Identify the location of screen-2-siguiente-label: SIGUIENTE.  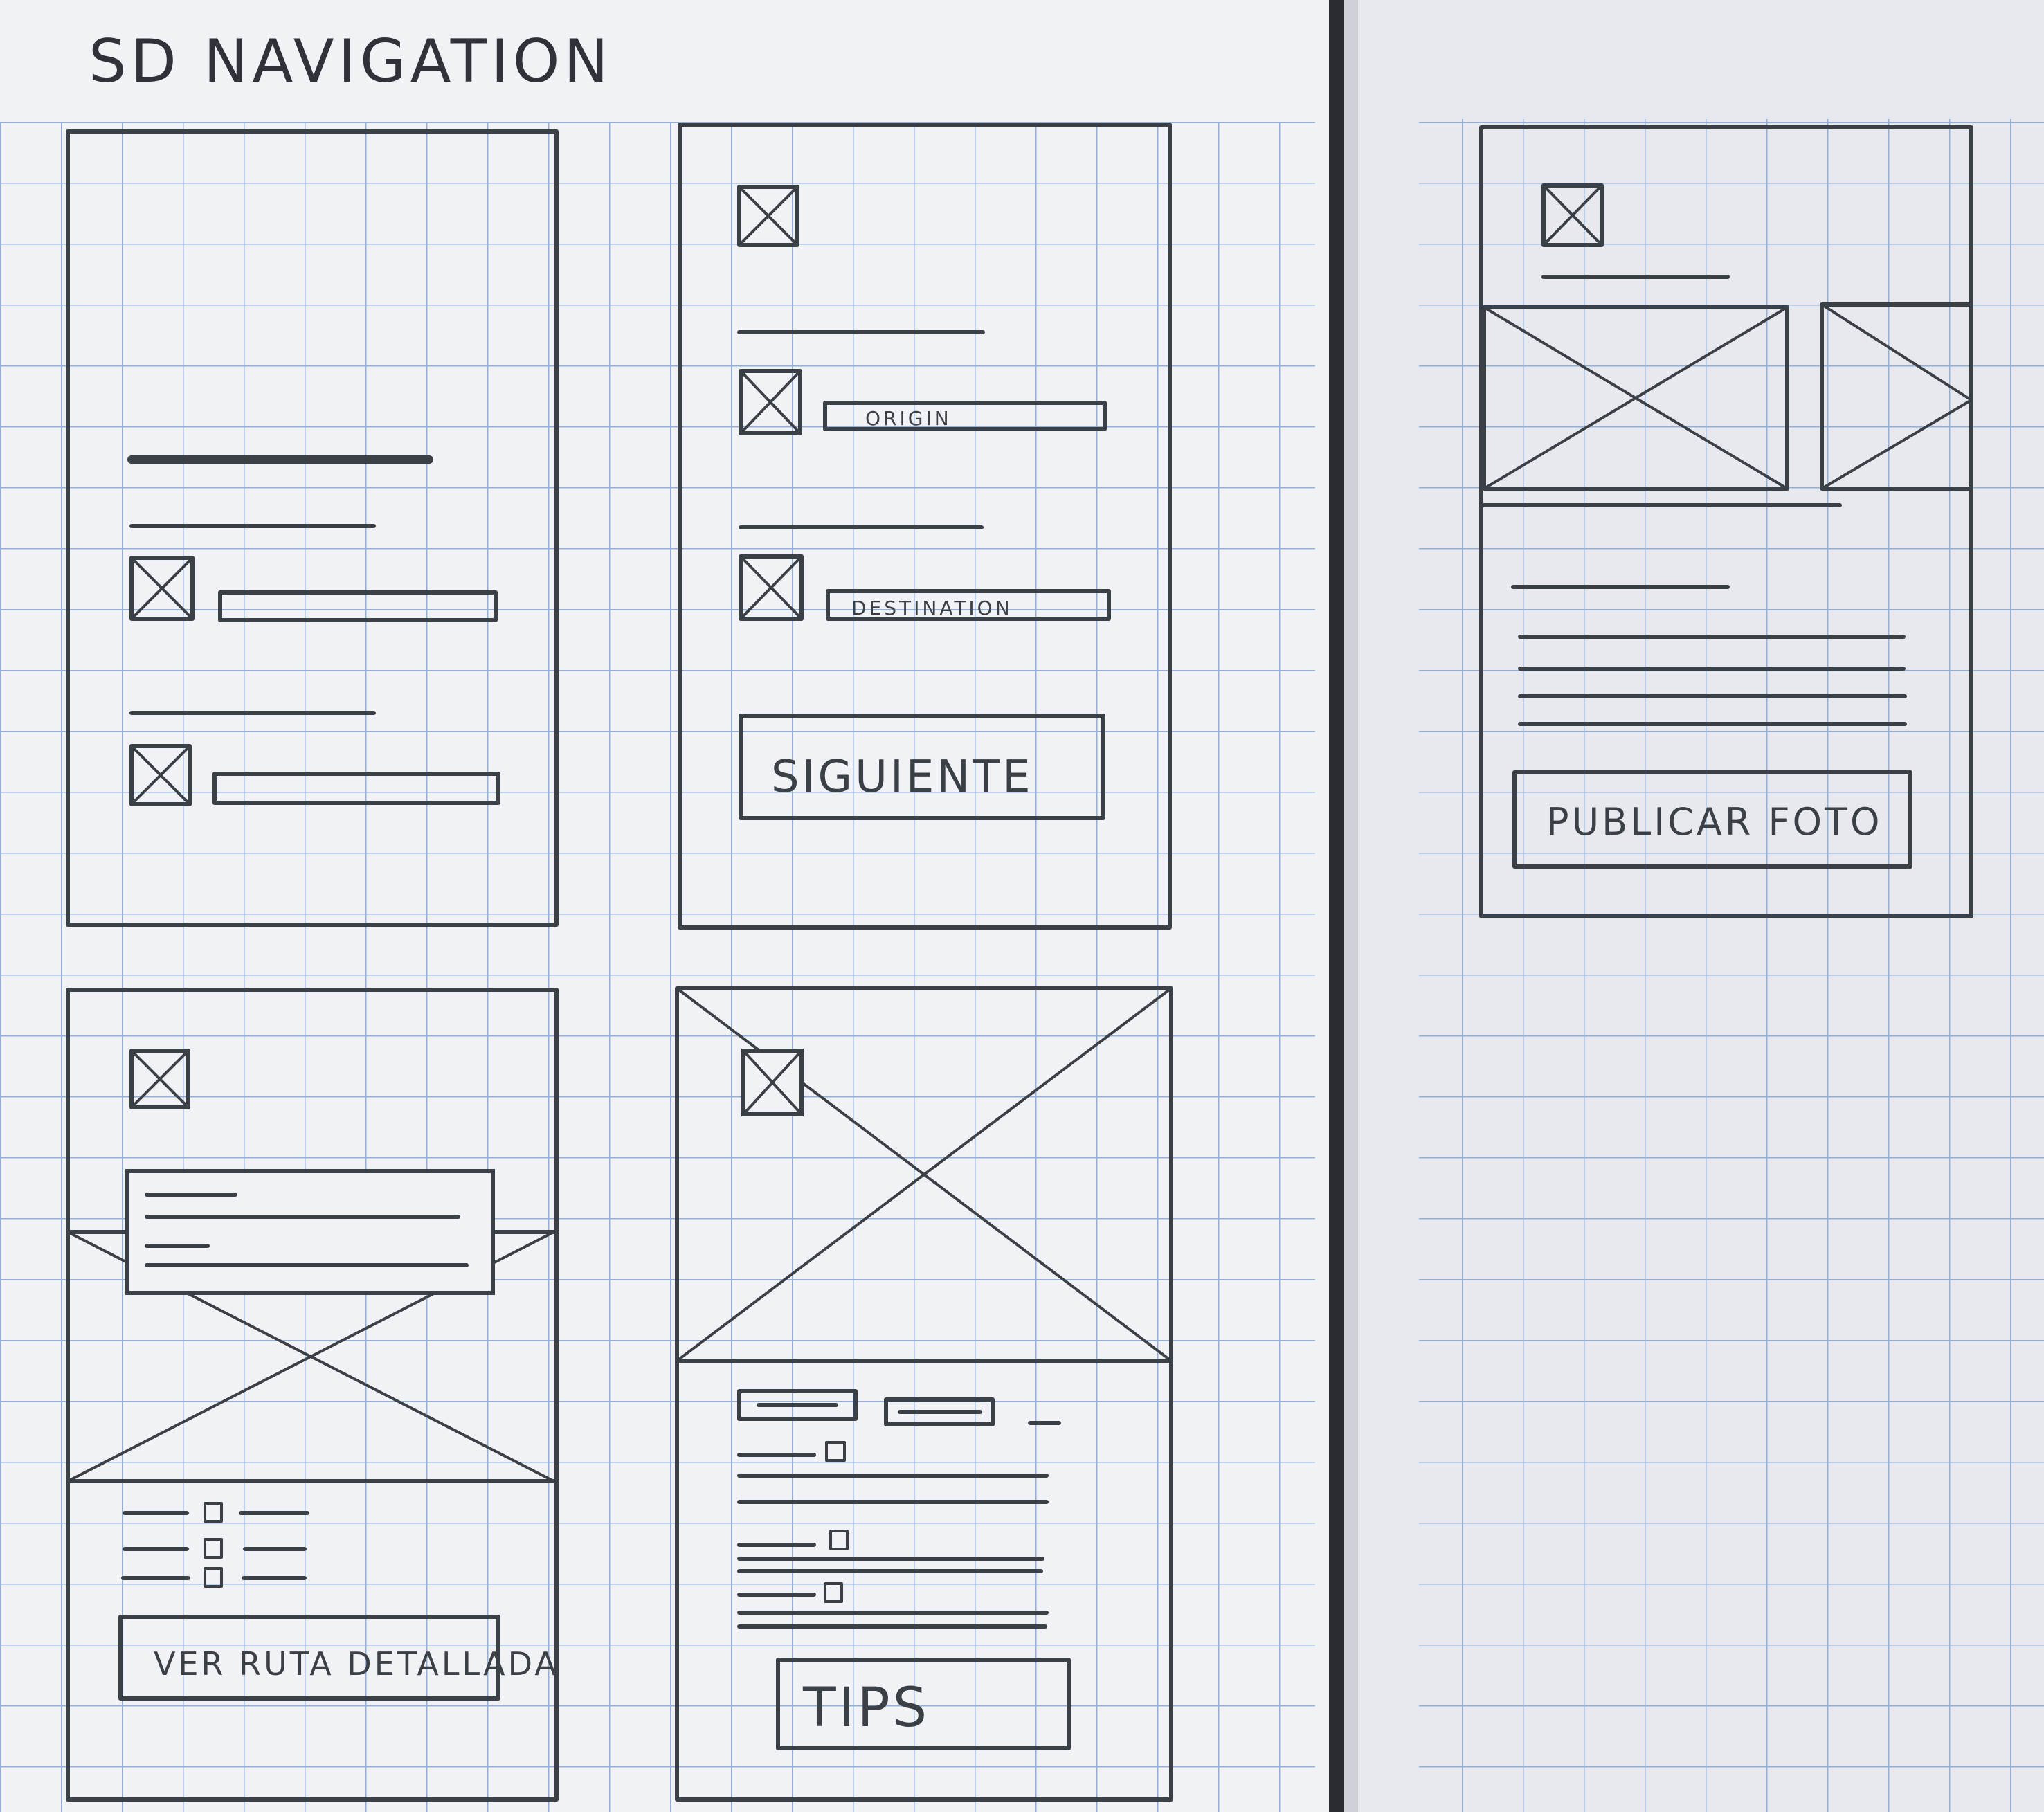
(902, 777).